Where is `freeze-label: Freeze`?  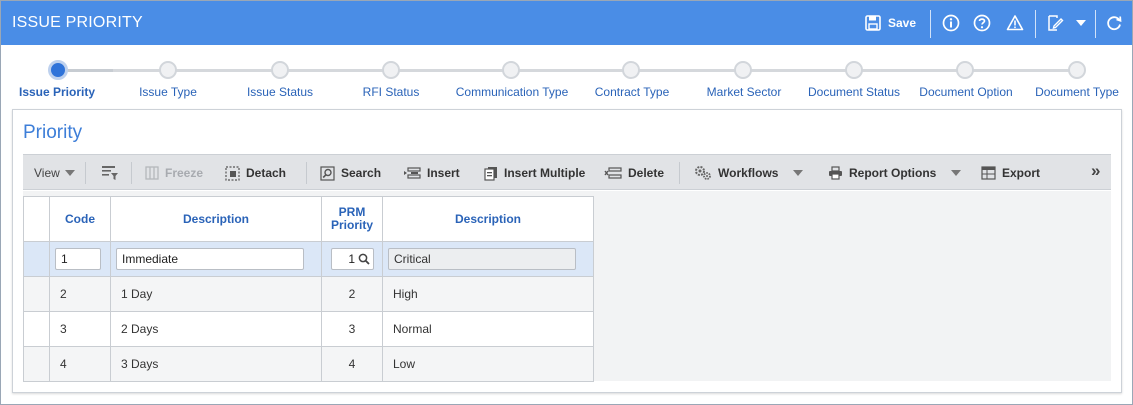 freeze-label: Freeze is located at coordinates (184, 173).